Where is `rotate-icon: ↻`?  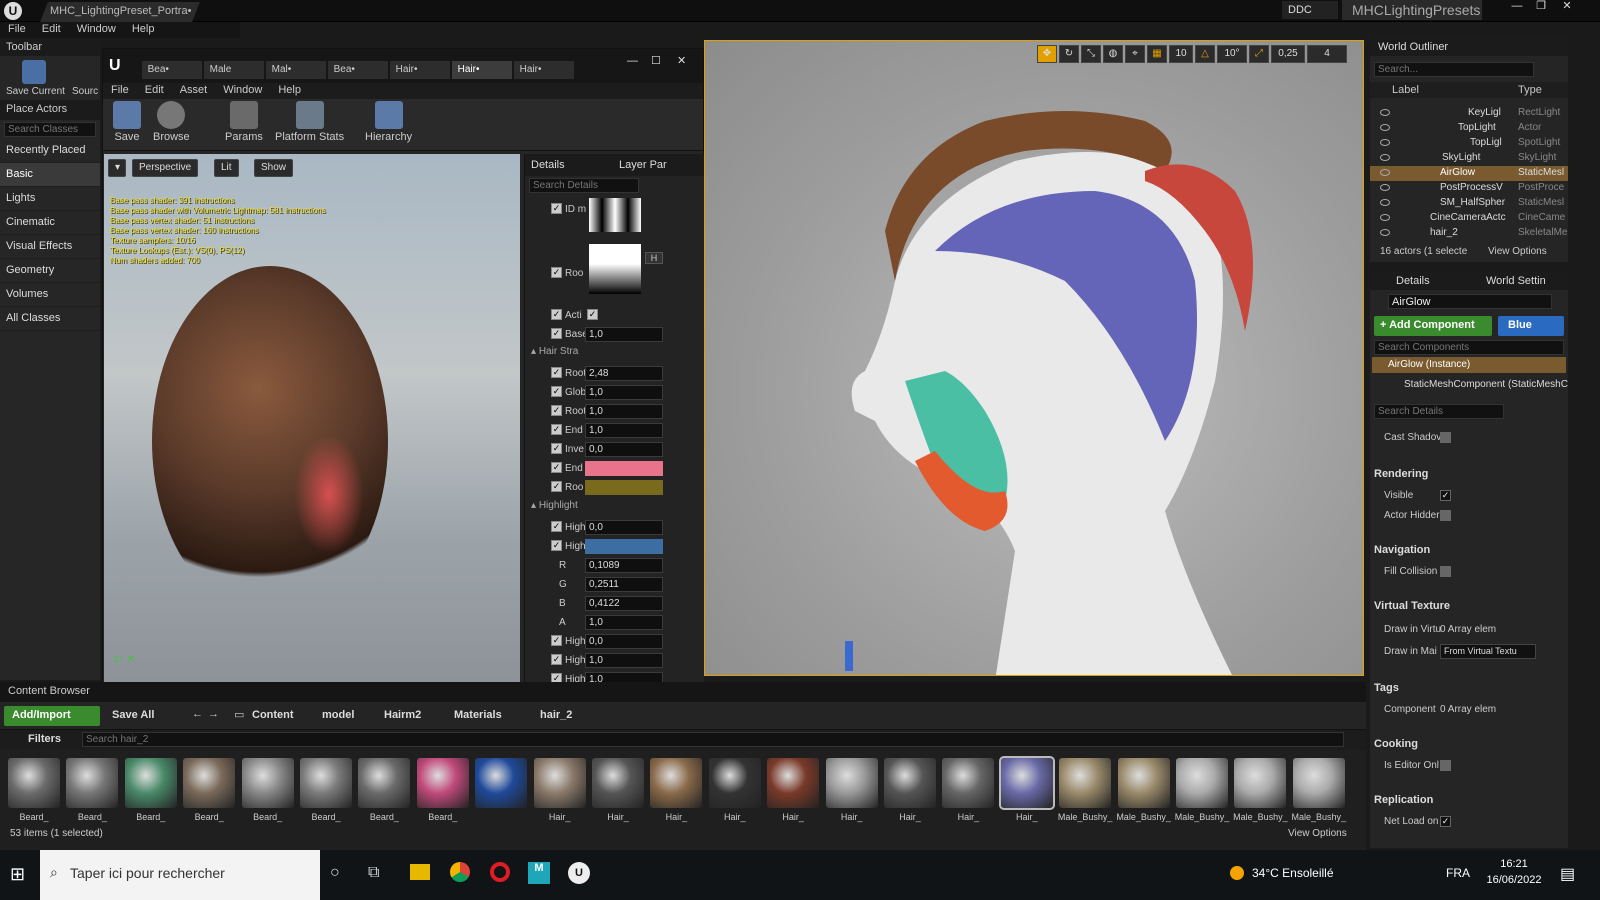
rotate-icon: ↻ is located at coordinates (1069, 54).